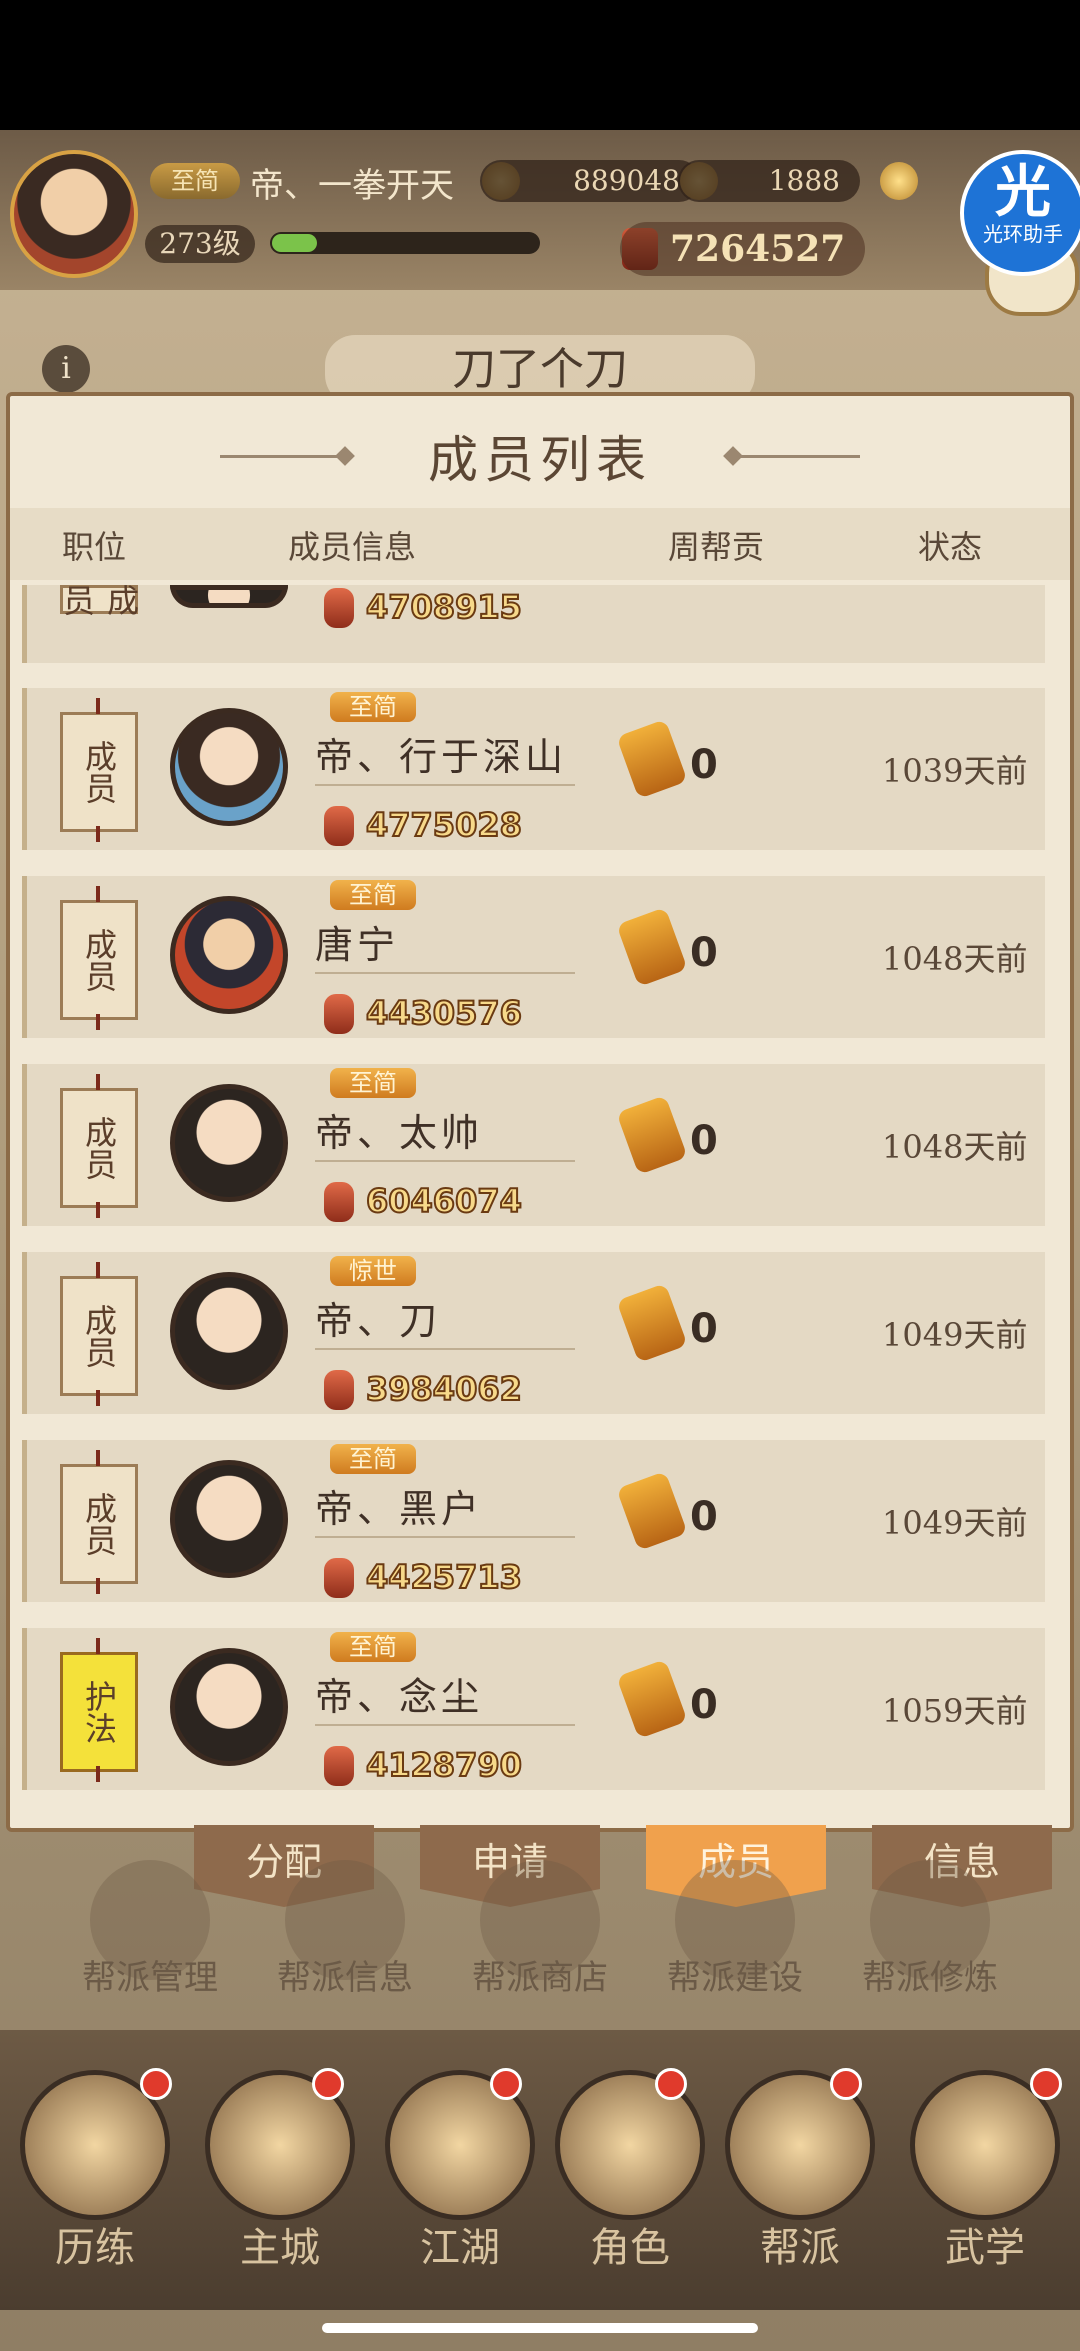 Image resolution: width=1080 pixels, height=2351 pixels. I want to click on ingot-count: 1888, so click(769, 181).